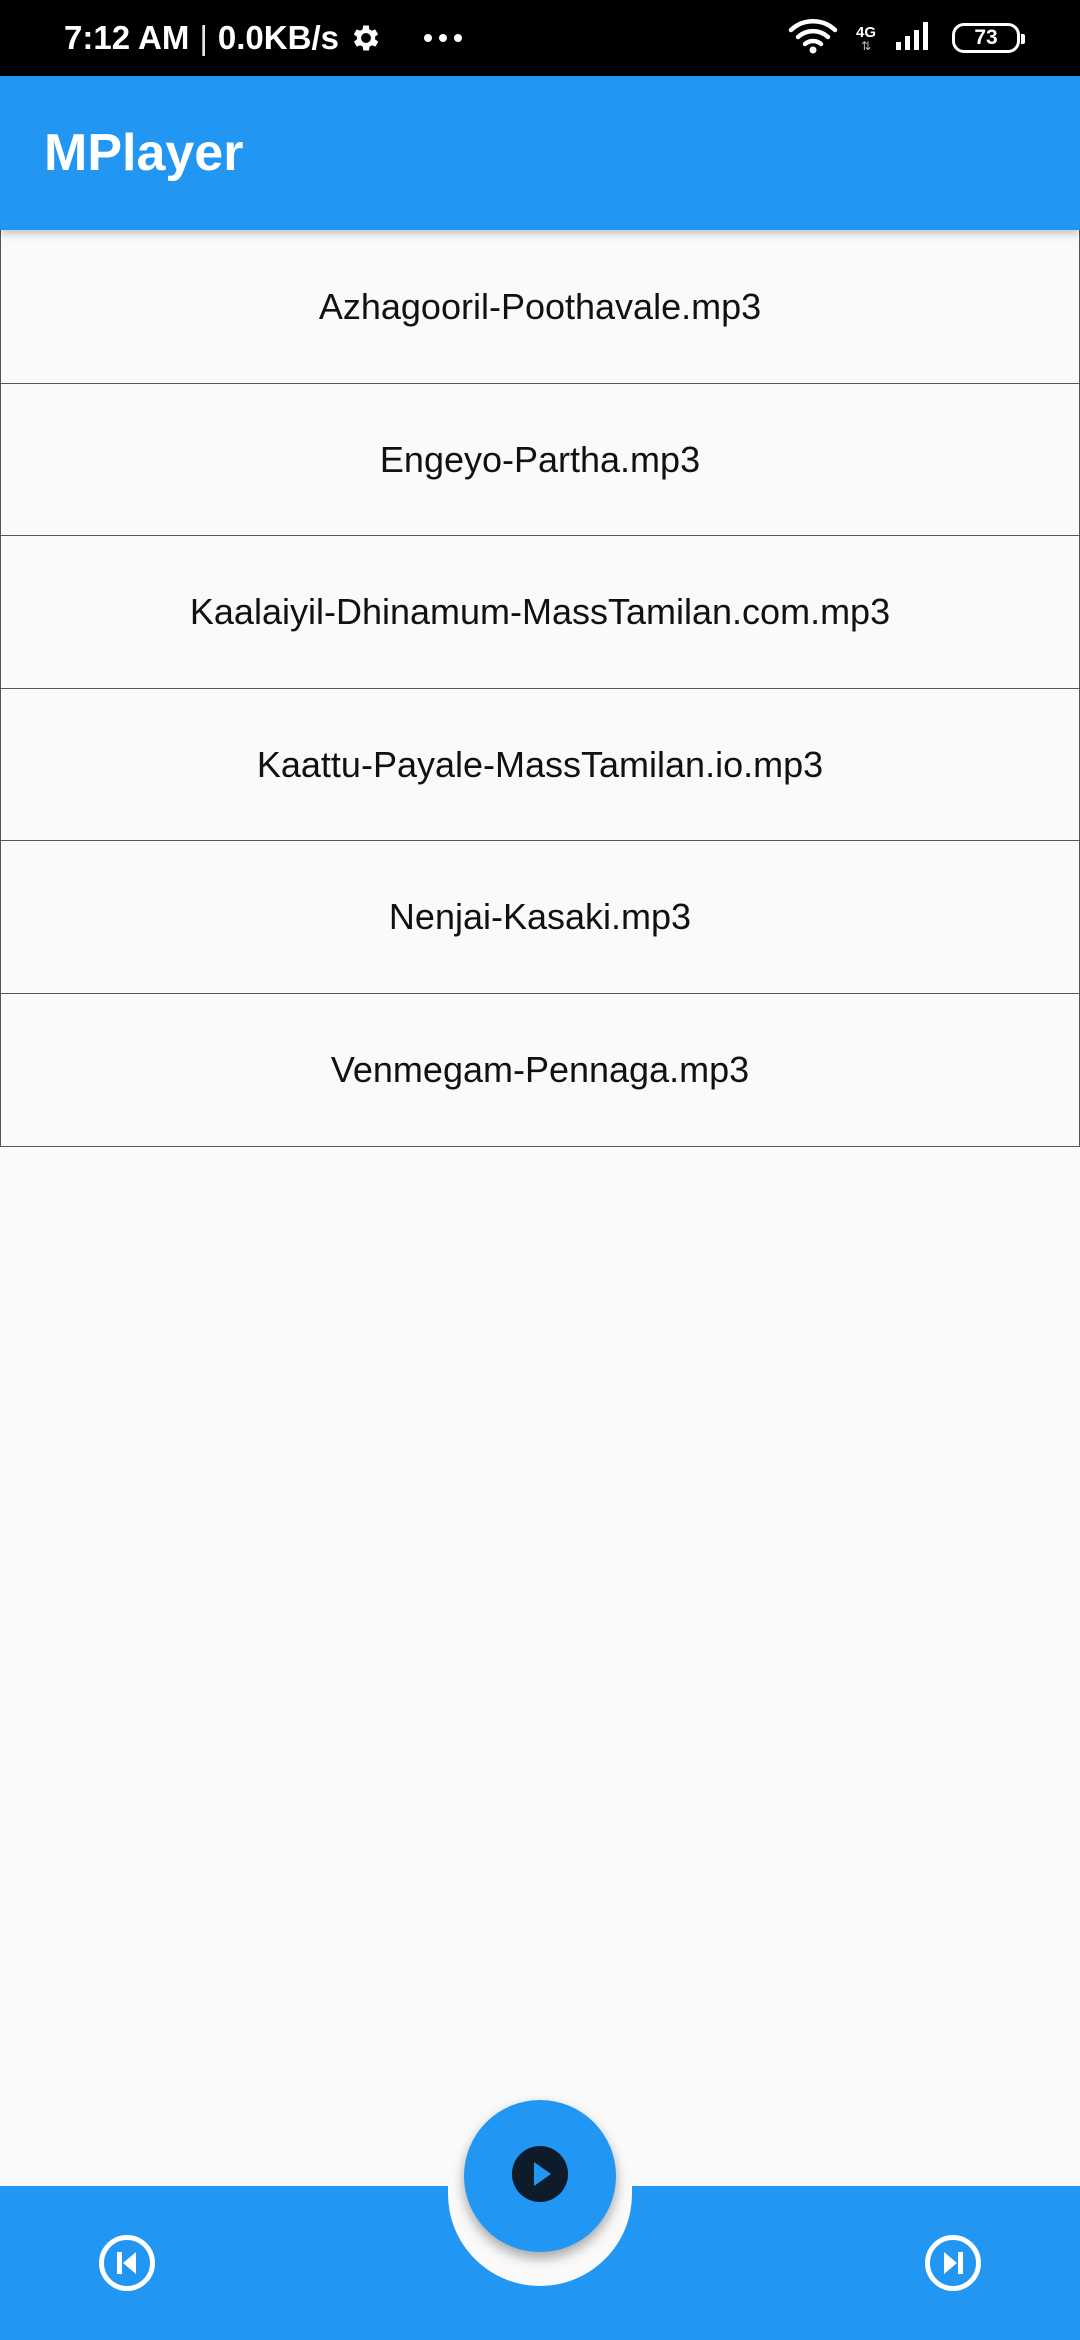 Image resolution: width=1080 pixels, height=2340 pixels. I want to click on song-list-item: Azhagooril-Poothavale.mp3, so click(540, 307).